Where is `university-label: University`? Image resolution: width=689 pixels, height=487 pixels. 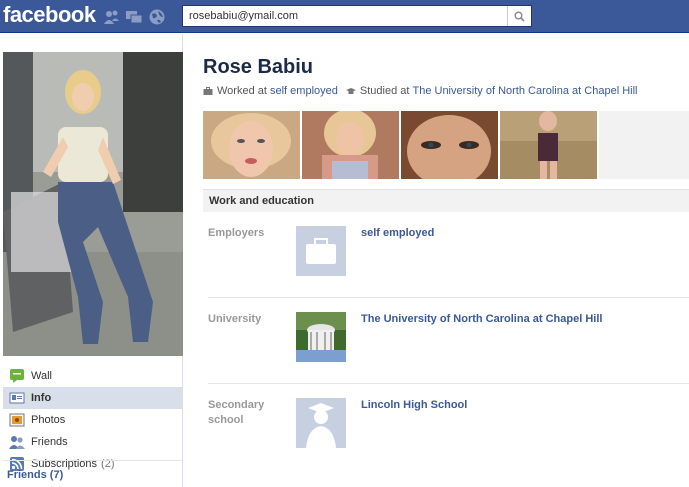 university-label: University is located at coordinates (235, 319).